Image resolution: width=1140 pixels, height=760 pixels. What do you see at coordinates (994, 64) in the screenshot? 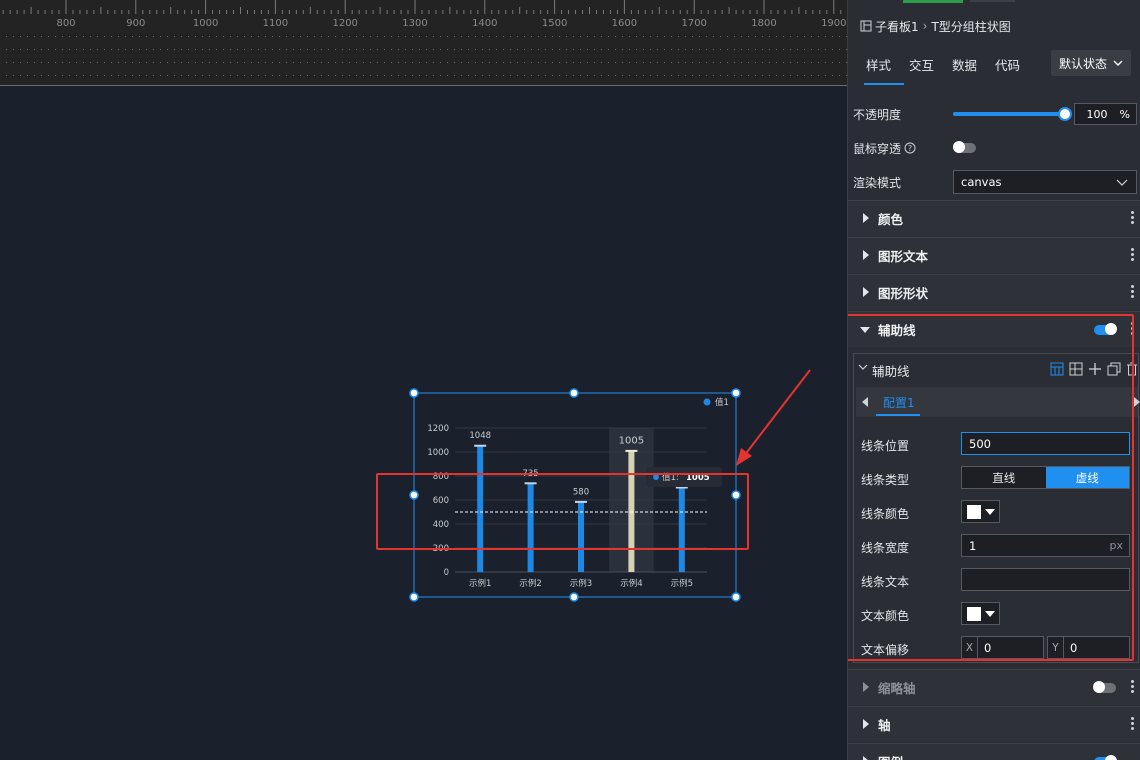
I see `panel-tabs: 样式 交互 数据 代码 默认状态` at bounding box center [994, 64].